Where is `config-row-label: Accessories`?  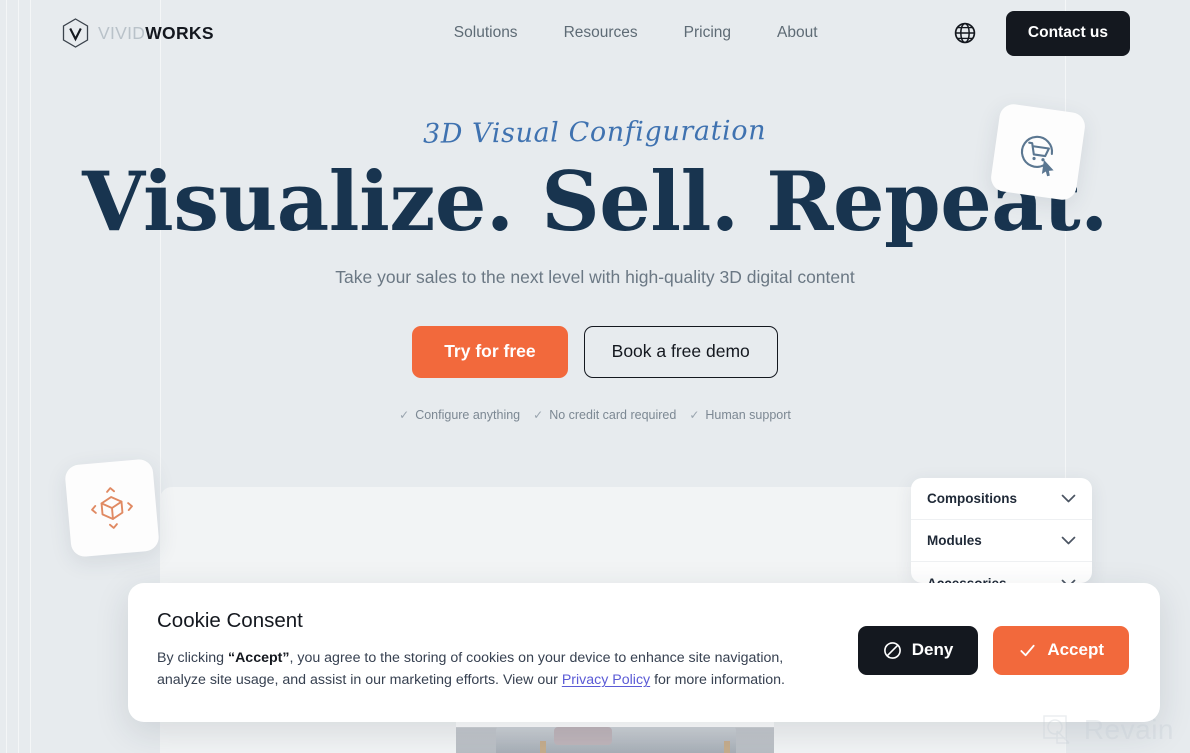 config-row-label: Accessories is located at coordinates (967, 579).